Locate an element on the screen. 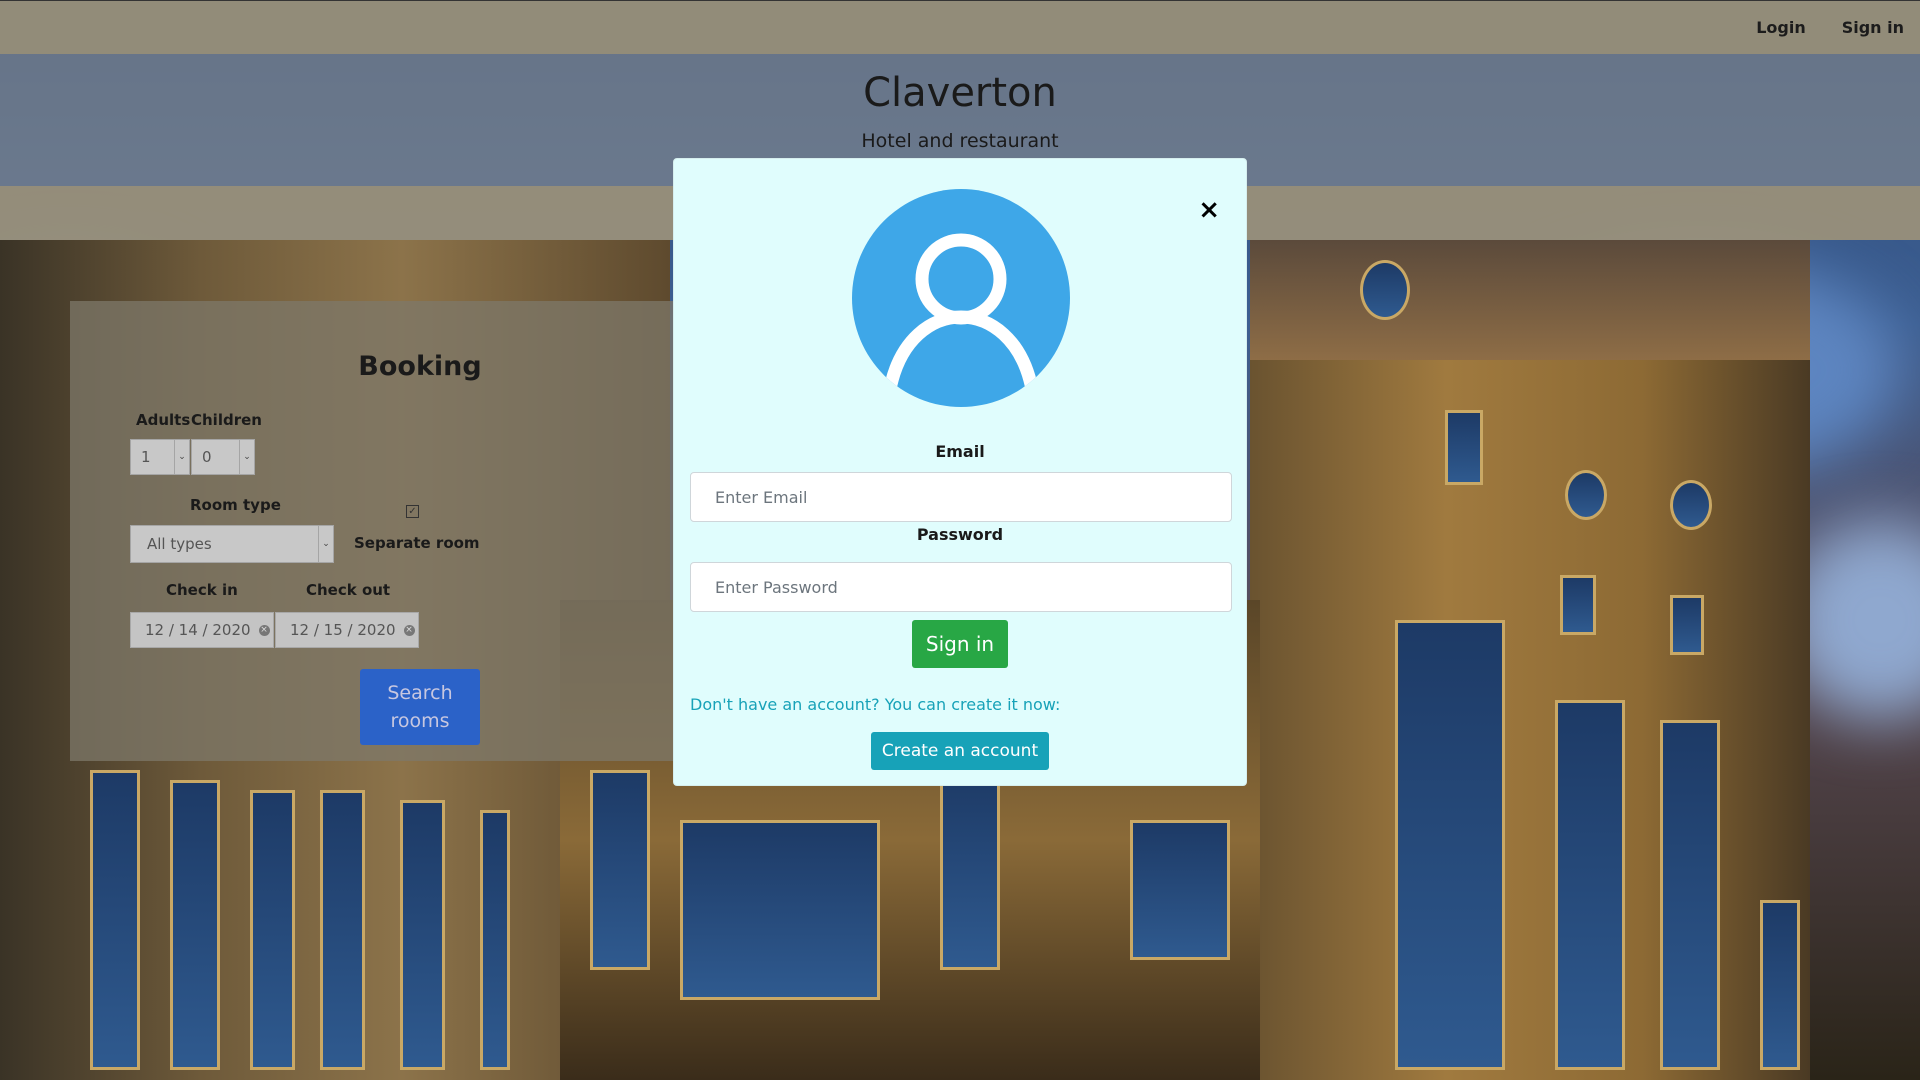  sign-in-link: Sign in is located at coordinates (1873, 27).